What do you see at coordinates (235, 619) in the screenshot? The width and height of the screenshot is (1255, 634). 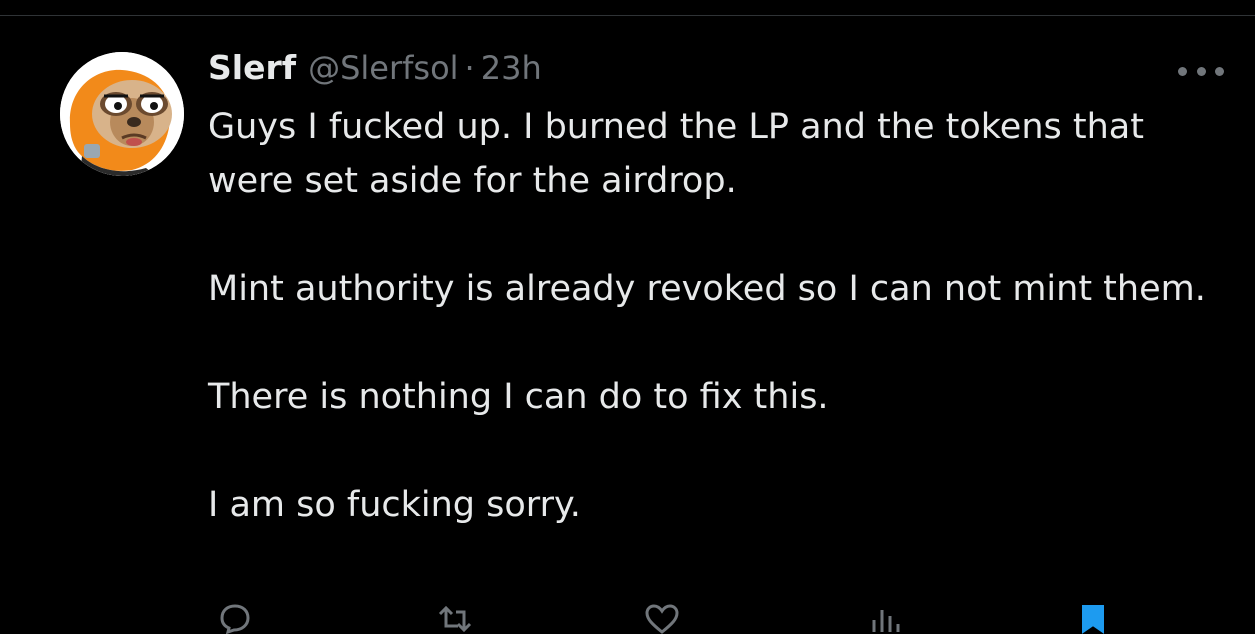 I see `reply-icon` at bounding box center [235, 619].